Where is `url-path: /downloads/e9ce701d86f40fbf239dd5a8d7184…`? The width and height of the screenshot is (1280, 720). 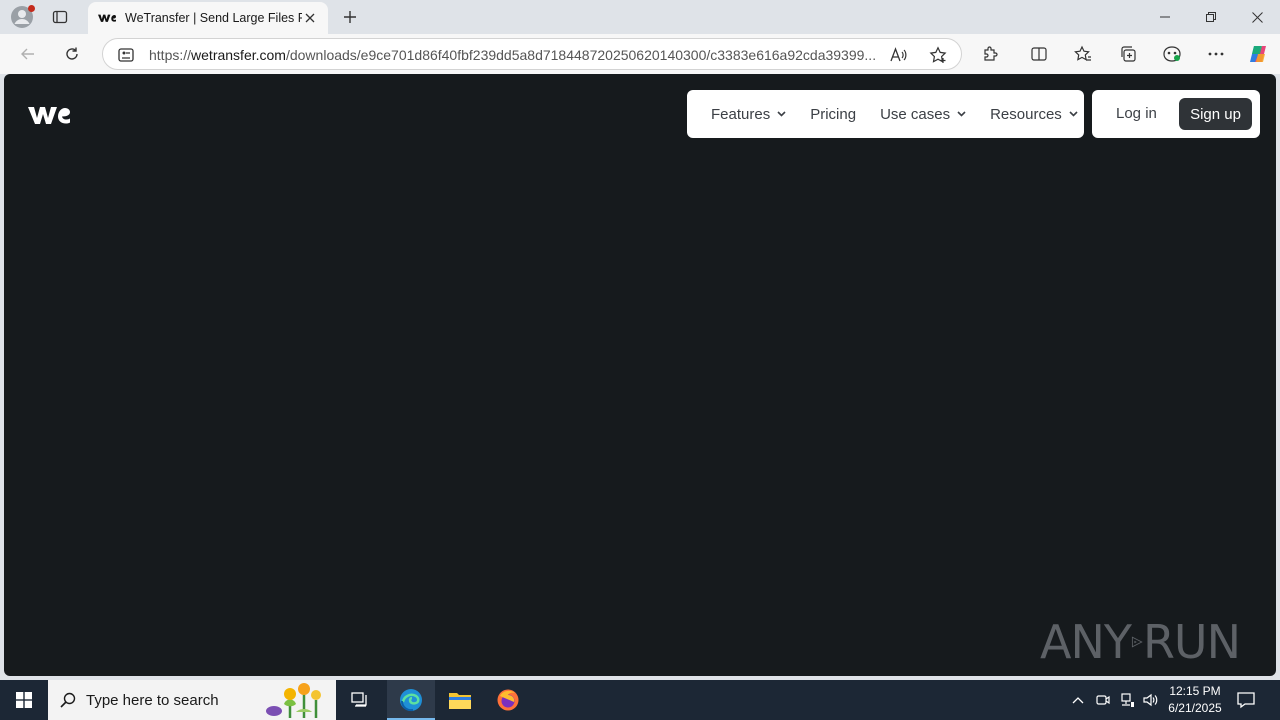 url-path: /downloads/e9ce701d86f40fbf239dd5a8d7184… is located at coordinates (581, 55).